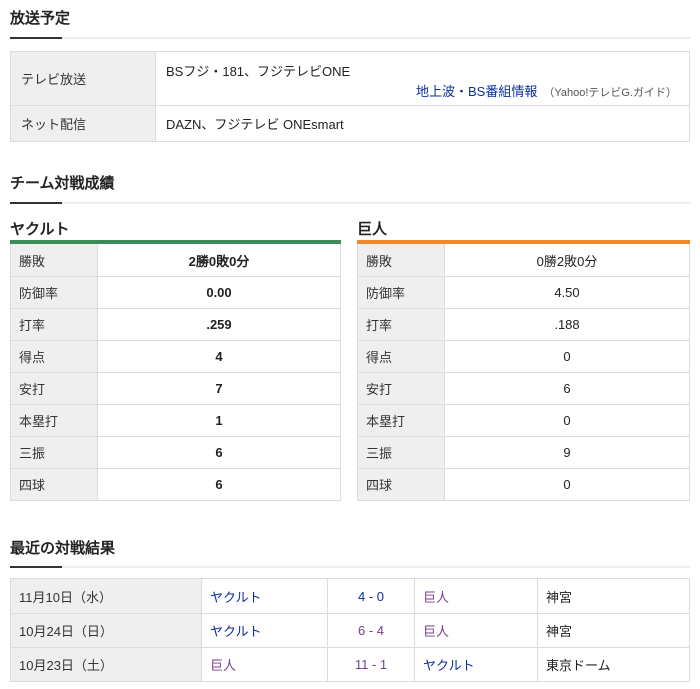  What do you see at coordinates (219, 292) in the screenshot?
I see `home-stat-value: 0.00` at bounding box center [219, 292].